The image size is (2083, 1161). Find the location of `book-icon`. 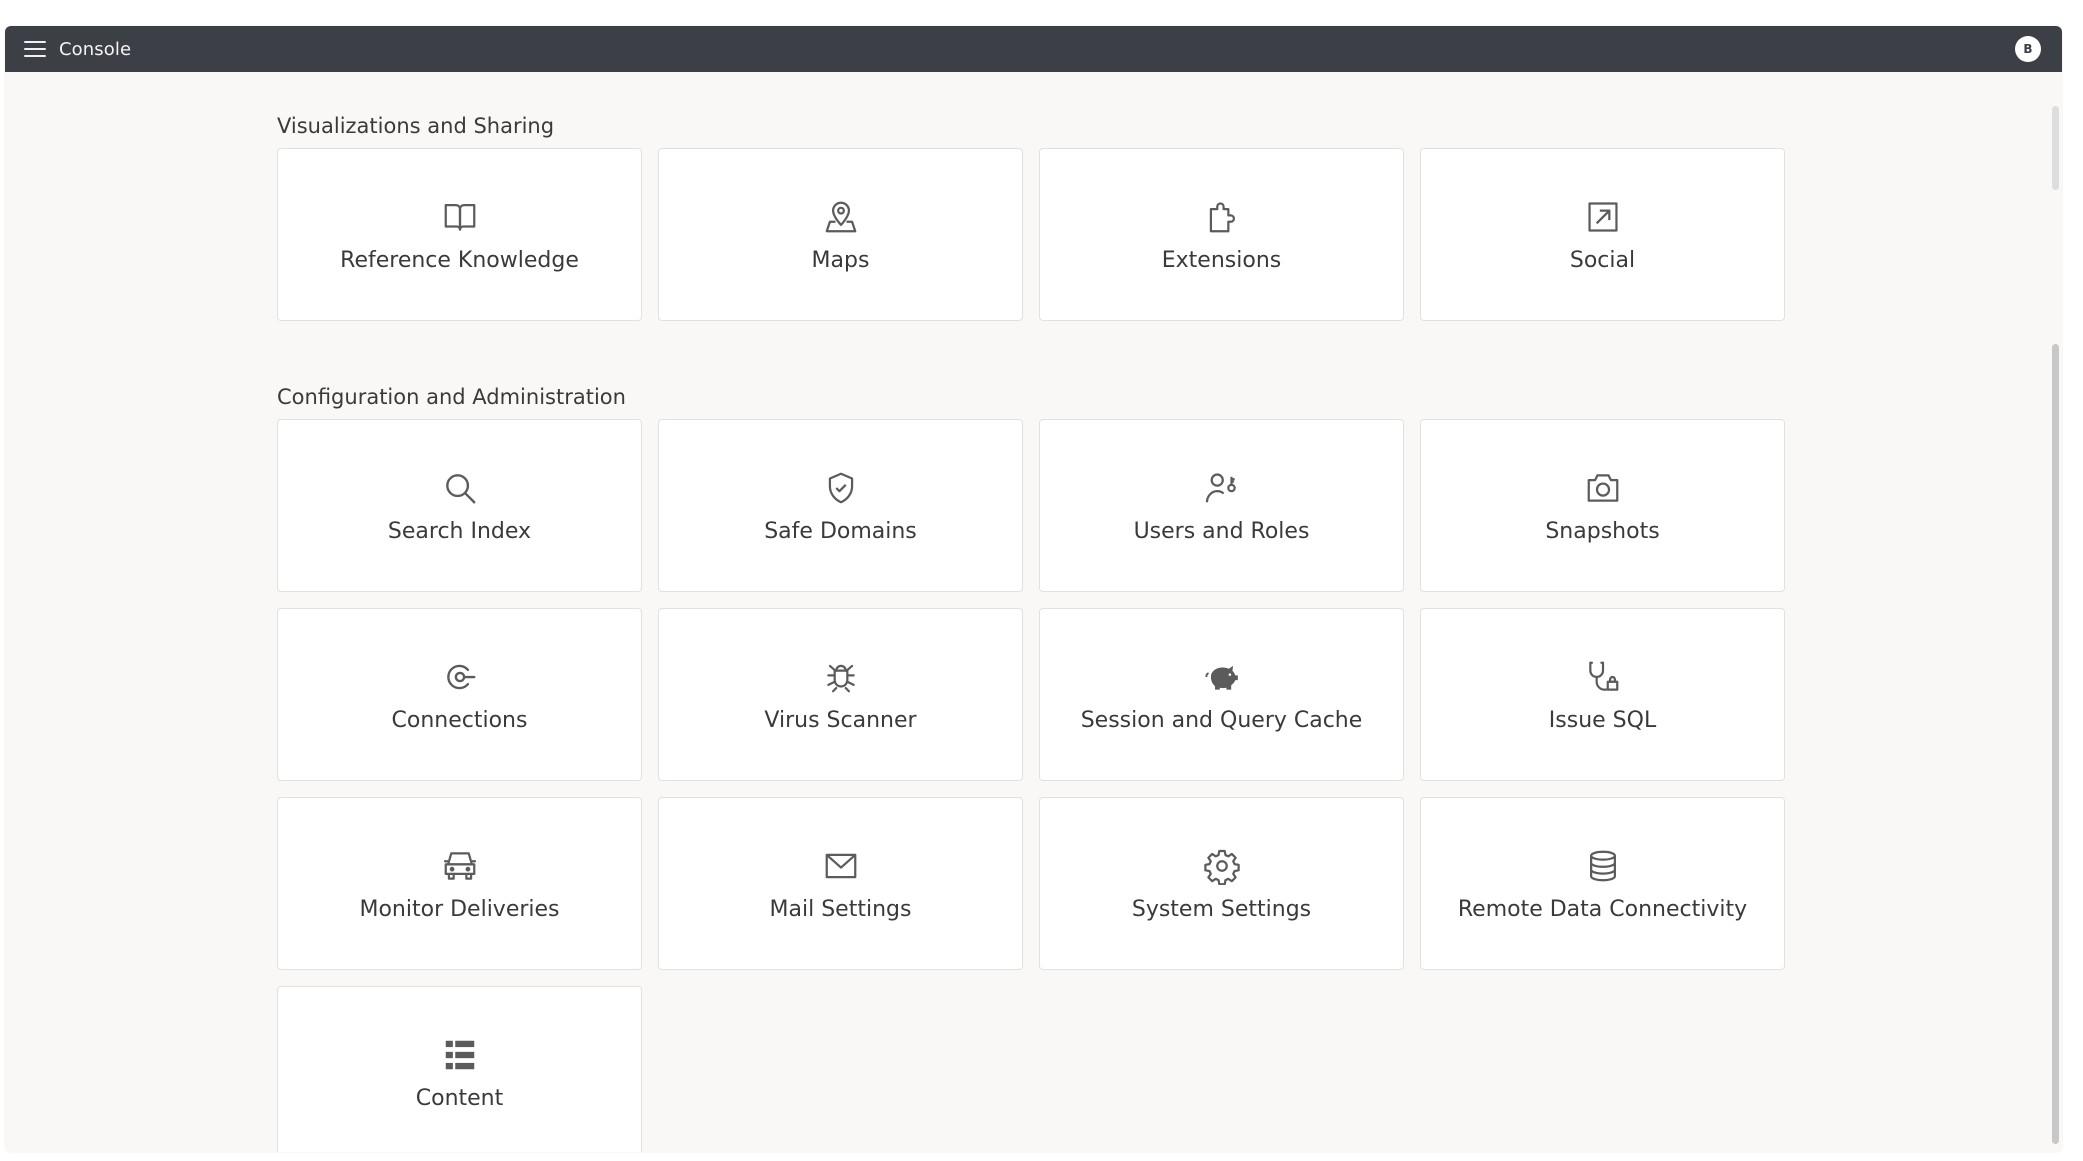

book-icon is located at coordinates (460, 217).